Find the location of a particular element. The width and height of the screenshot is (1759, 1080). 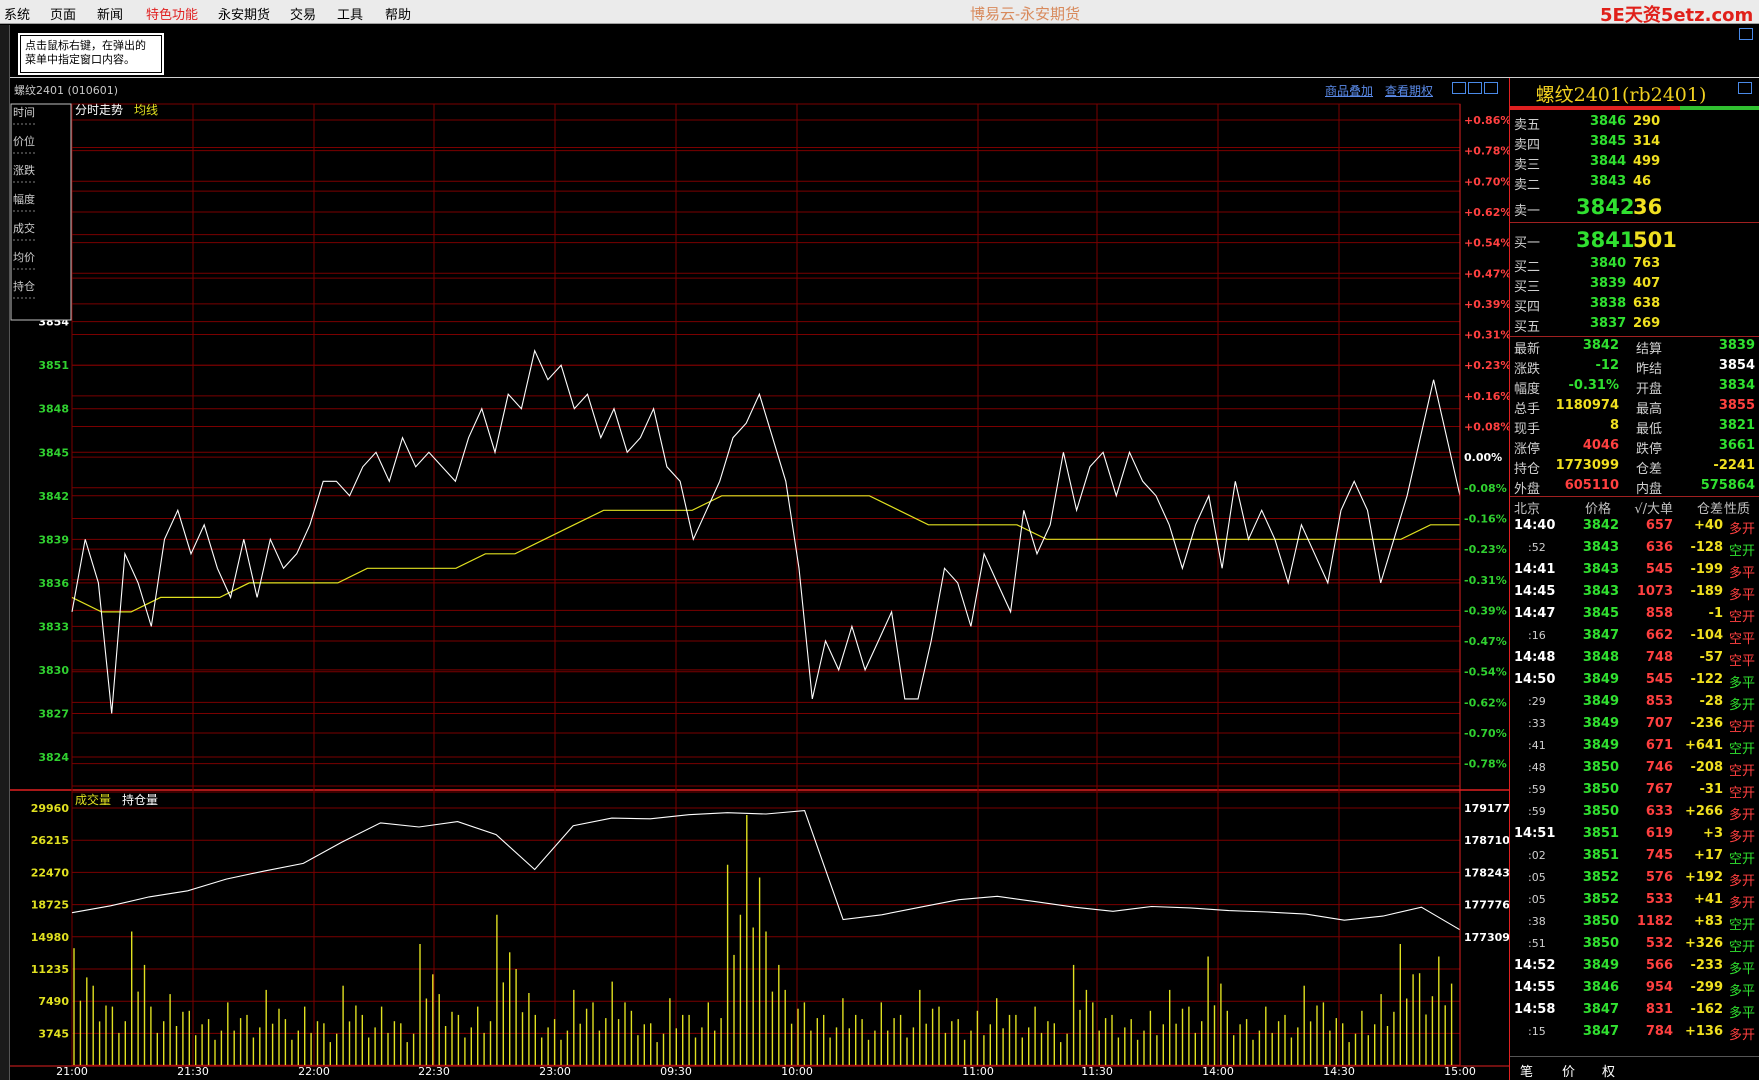

tick-oi-change: -31 is located at coordinates (1711, 789).